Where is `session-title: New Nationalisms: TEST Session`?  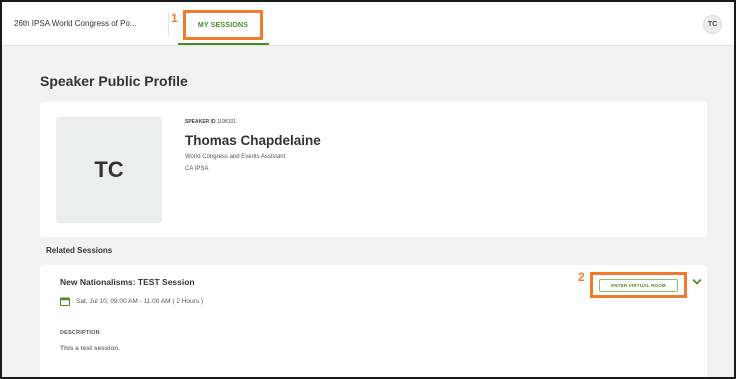 session-title: New Nationalisms: TEST Session is located at coordinates (127, 282).